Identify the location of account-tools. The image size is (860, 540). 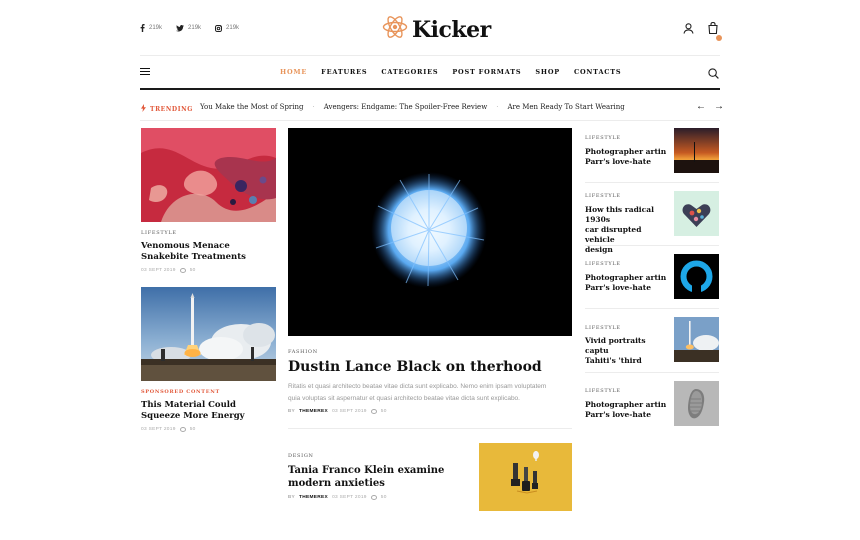
(702, 31).